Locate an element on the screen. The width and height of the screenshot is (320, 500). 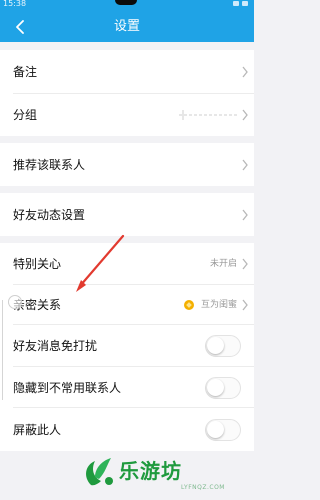
hide-contact-label: 隐藏到不常用联系人 is located at coordinates (67, 387).